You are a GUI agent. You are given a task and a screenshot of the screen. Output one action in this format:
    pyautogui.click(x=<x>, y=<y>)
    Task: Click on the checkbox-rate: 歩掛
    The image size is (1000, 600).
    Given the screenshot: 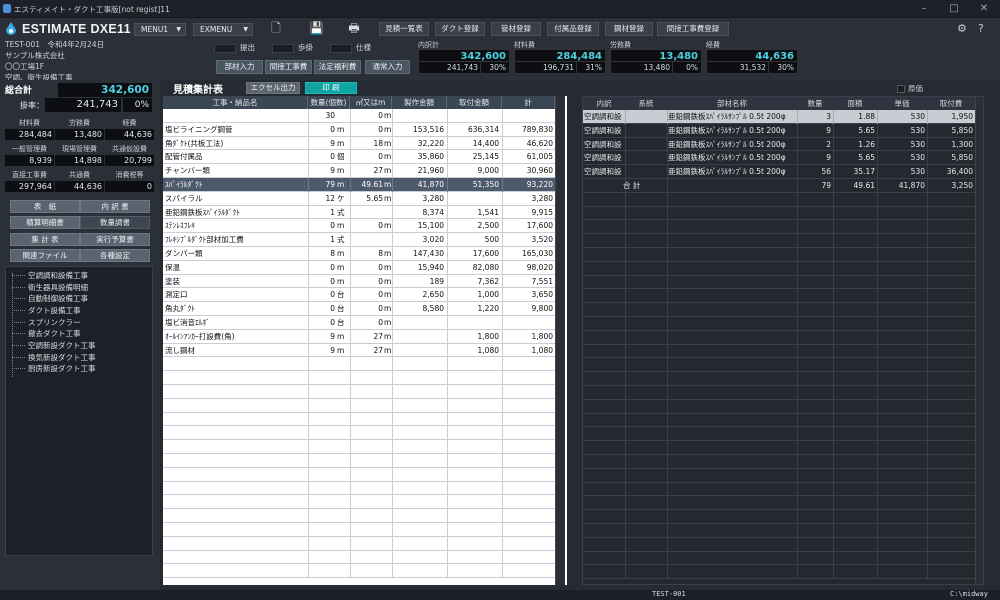 What is the action you would take?
    pyautogui.click(x=292, y=47)
    